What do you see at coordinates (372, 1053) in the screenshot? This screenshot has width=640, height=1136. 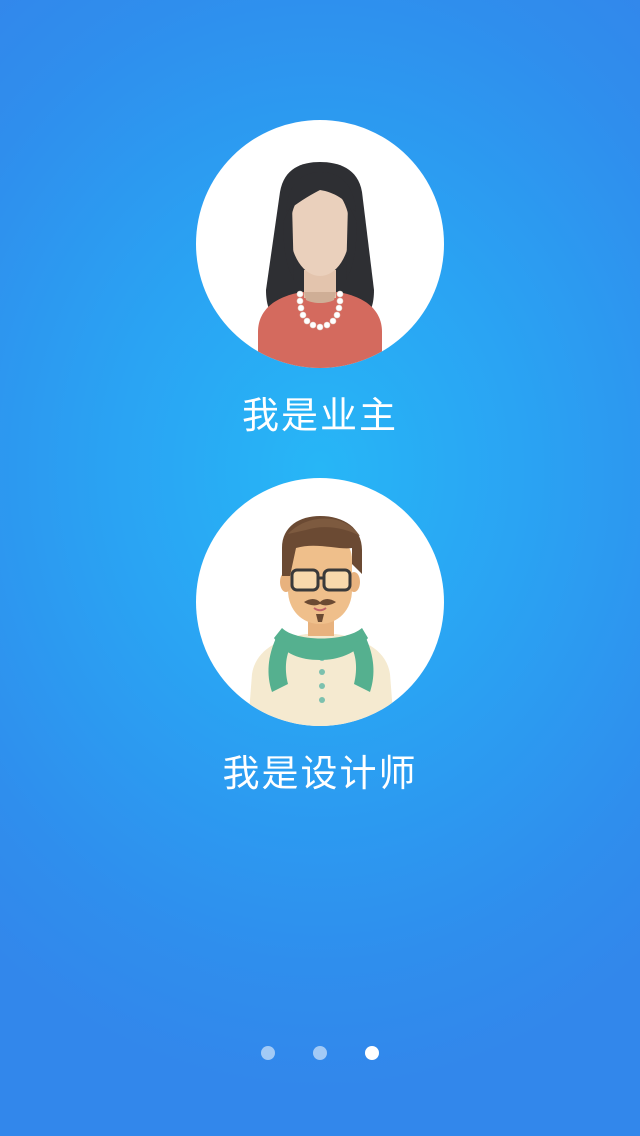 I see `page-dot-active` at bounding box center [372, 1053].